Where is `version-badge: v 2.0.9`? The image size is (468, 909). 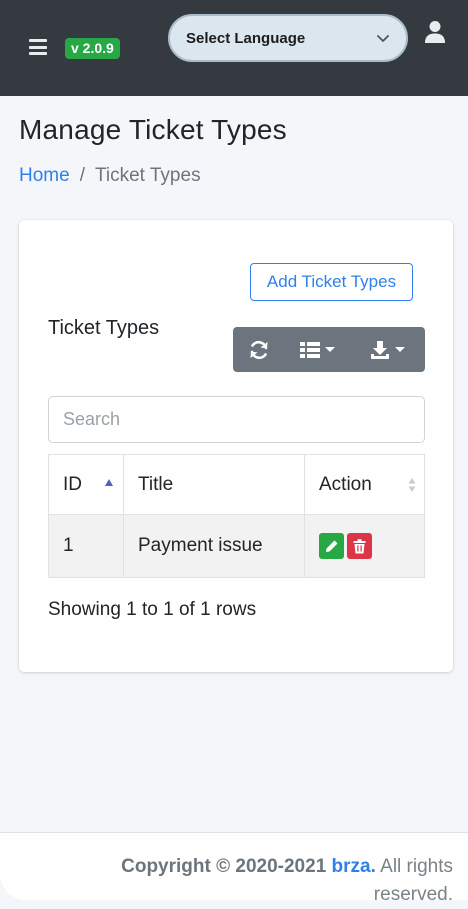 version-badge: v 2.0.9 is located at coordinates (92, 48).